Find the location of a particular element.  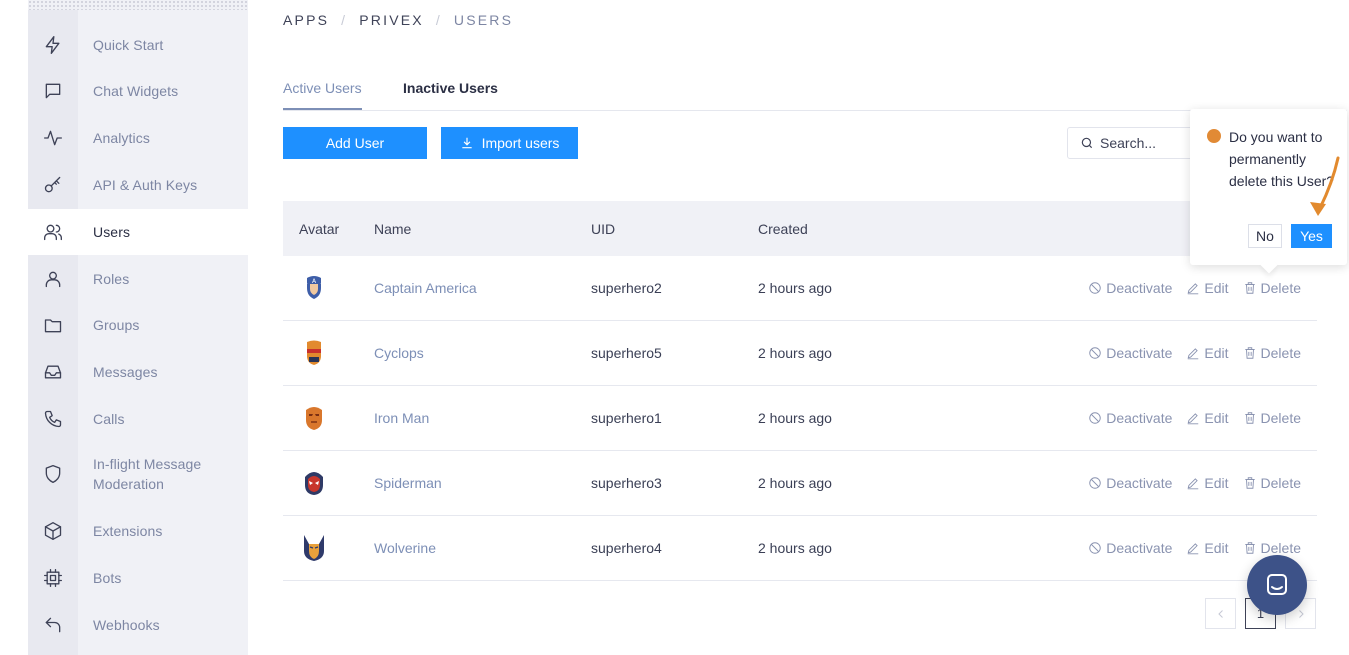

key-icon is located at coordinates (53, 185).